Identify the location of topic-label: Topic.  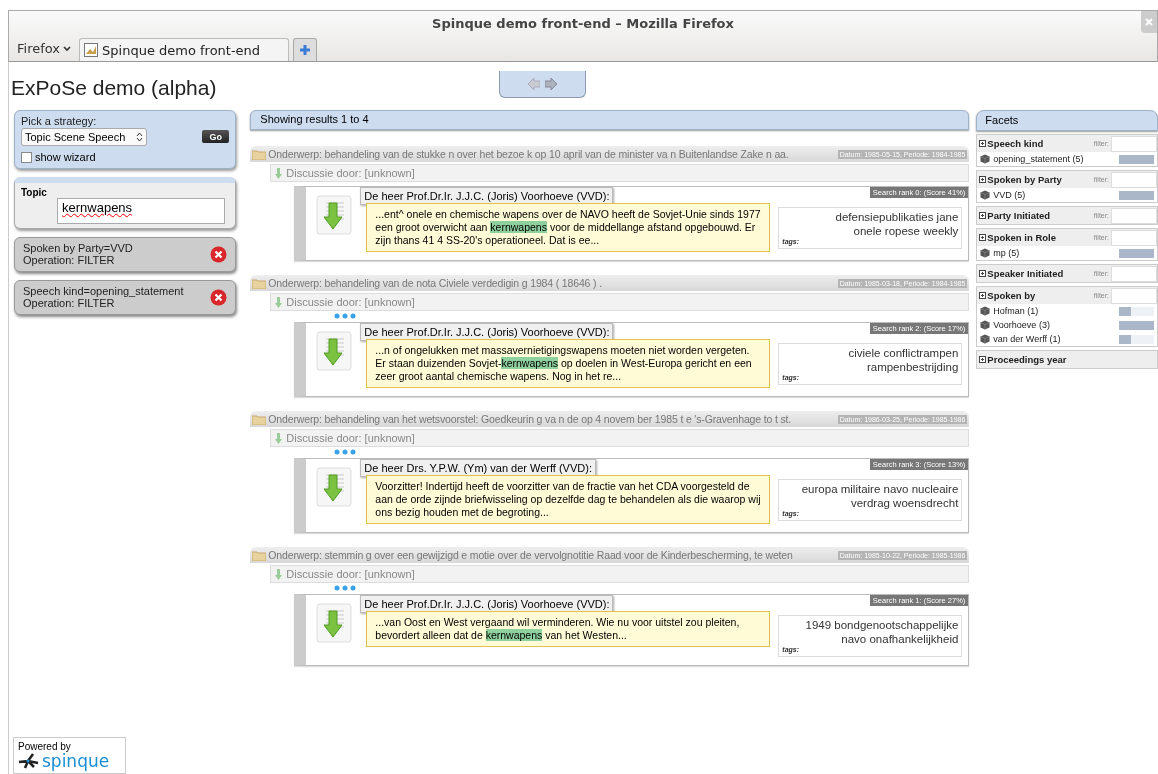
(34, 192).